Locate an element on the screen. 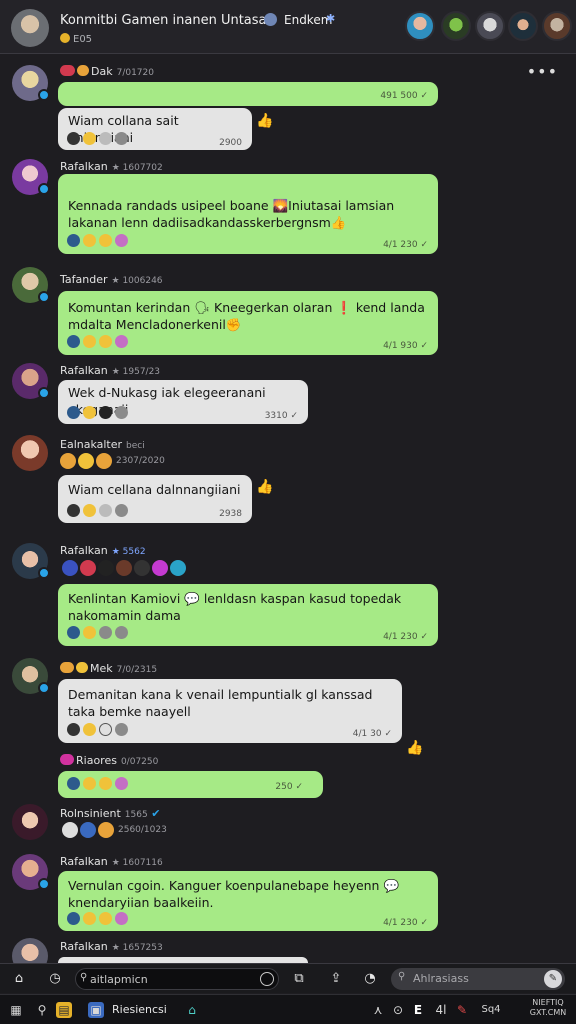 The height and width of the screenshot is (1024, 576). home-icon: ⌂ is located at coordinates (19, 979).